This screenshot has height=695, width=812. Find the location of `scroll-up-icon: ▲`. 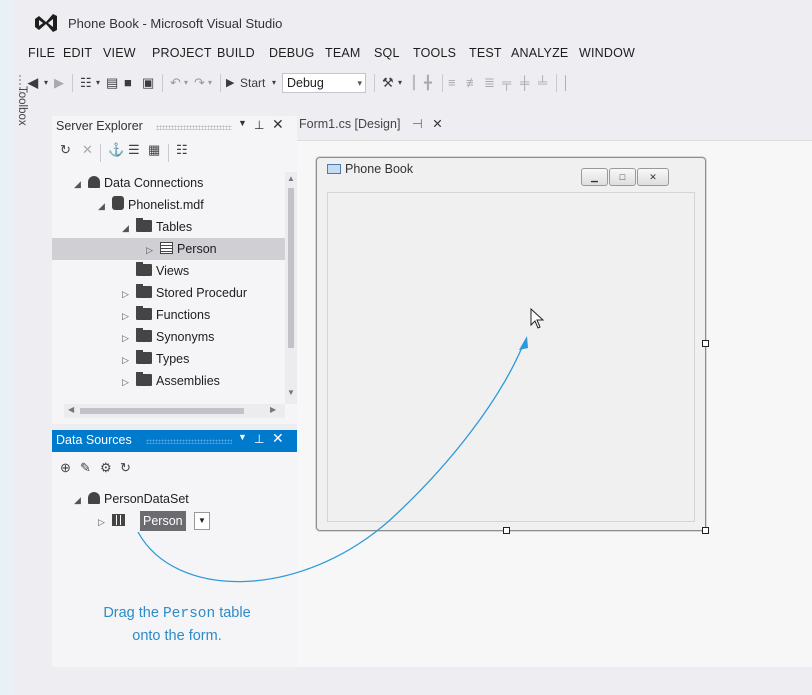

scroll-up-icon: ▲ is located at coordinates (291, 178).